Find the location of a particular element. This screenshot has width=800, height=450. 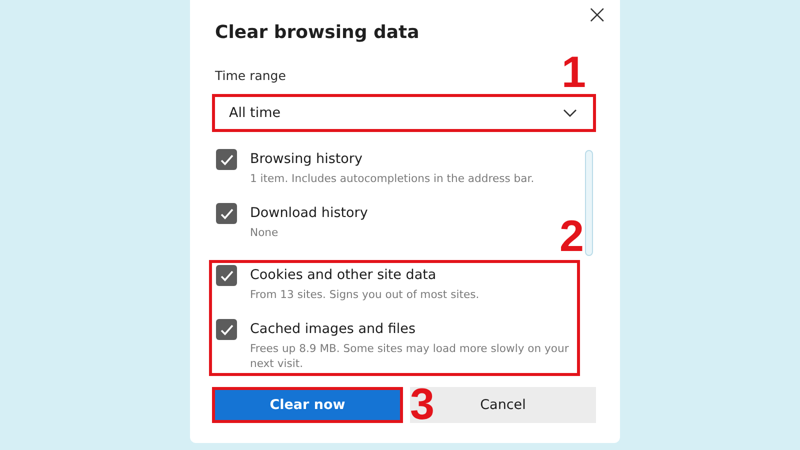

scrollbar is located at coordinates (589, 203).